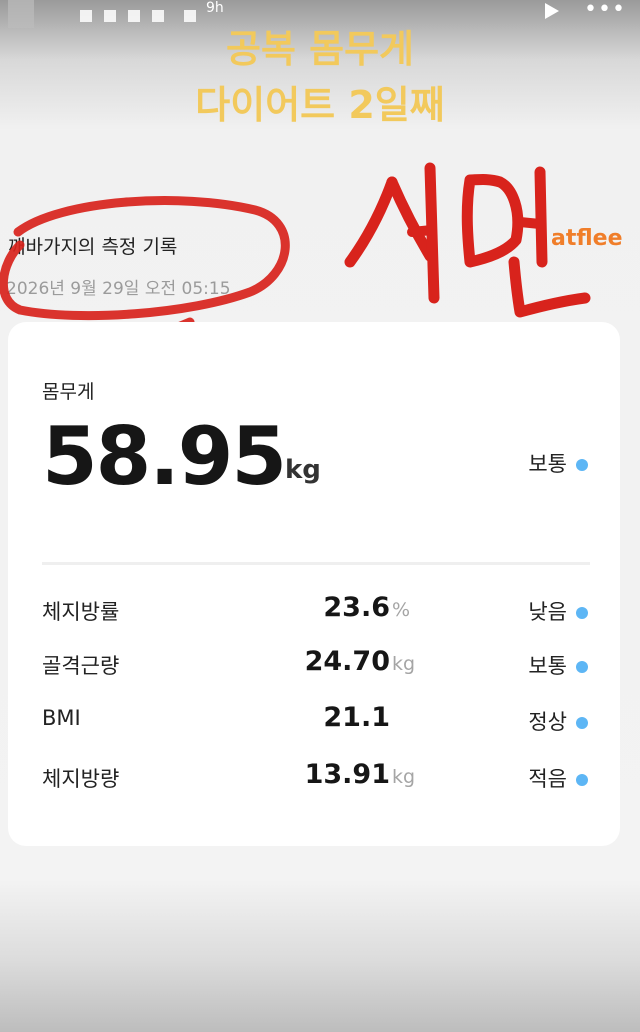 The width and height of the screenshot is (640, 1032). I want to click on metric-status-label: 낮음, so click(547, 612).